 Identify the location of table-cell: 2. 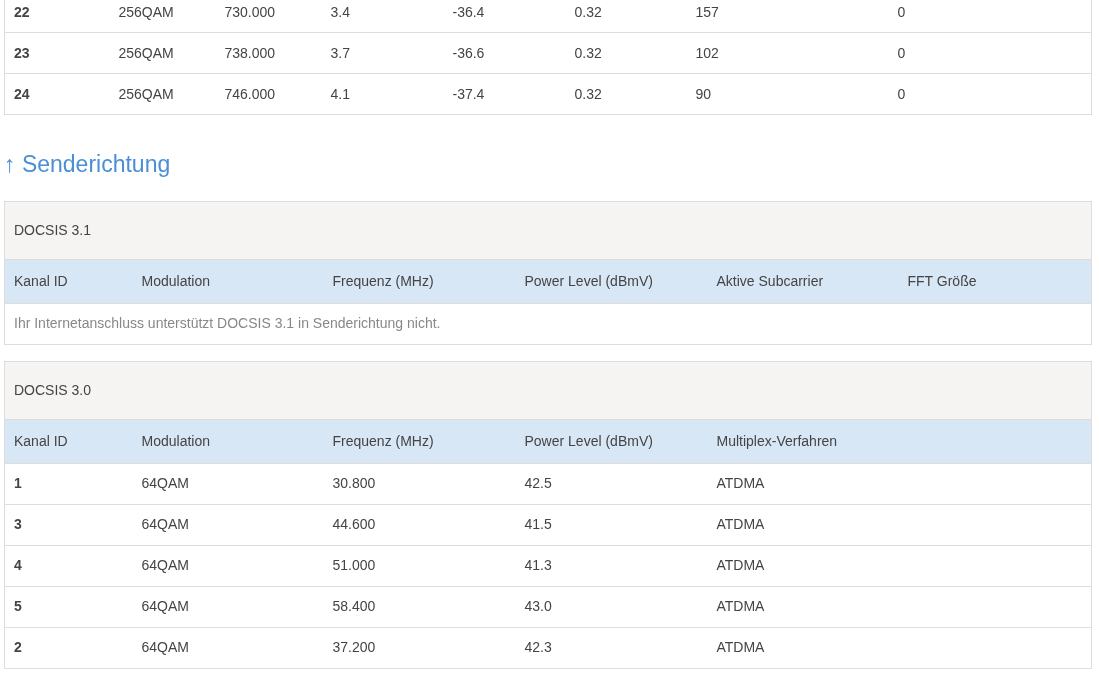
(68, 648).